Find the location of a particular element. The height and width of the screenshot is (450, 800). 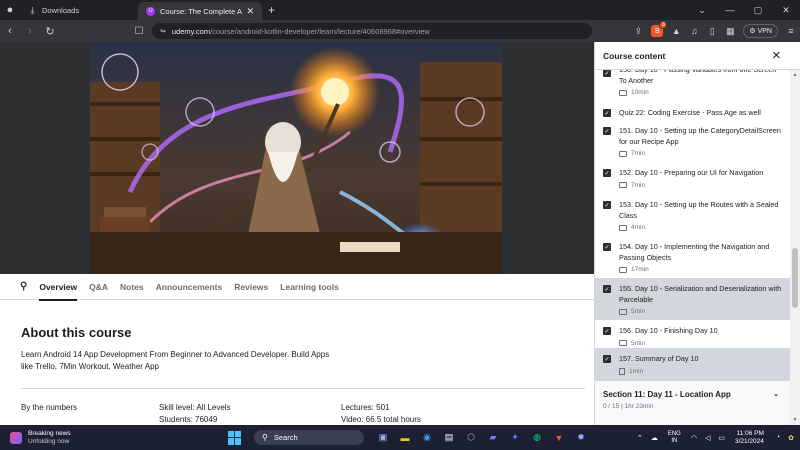

lecture-title: 157. Summary of Day 10 is located at coordinates (659, 358).